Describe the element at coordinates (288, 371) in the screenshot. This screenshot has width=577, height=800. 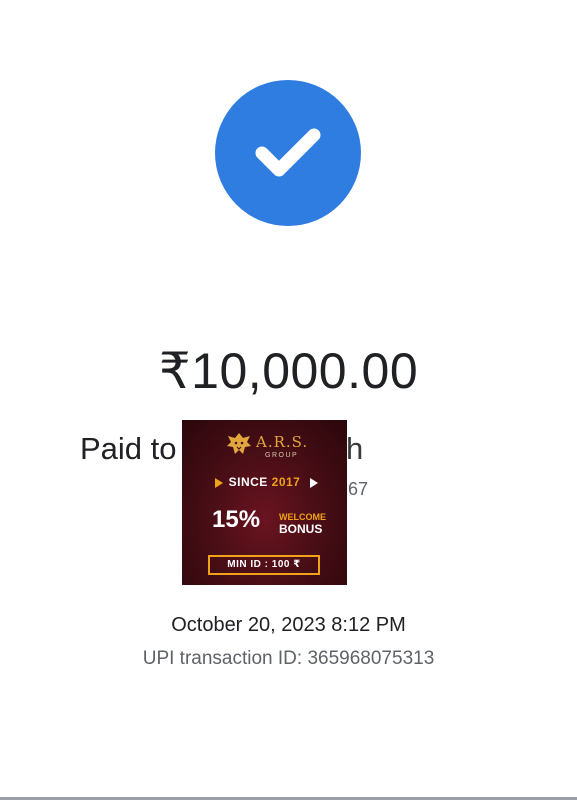
I see `payment-amount: ₹10,000.00` at that location.